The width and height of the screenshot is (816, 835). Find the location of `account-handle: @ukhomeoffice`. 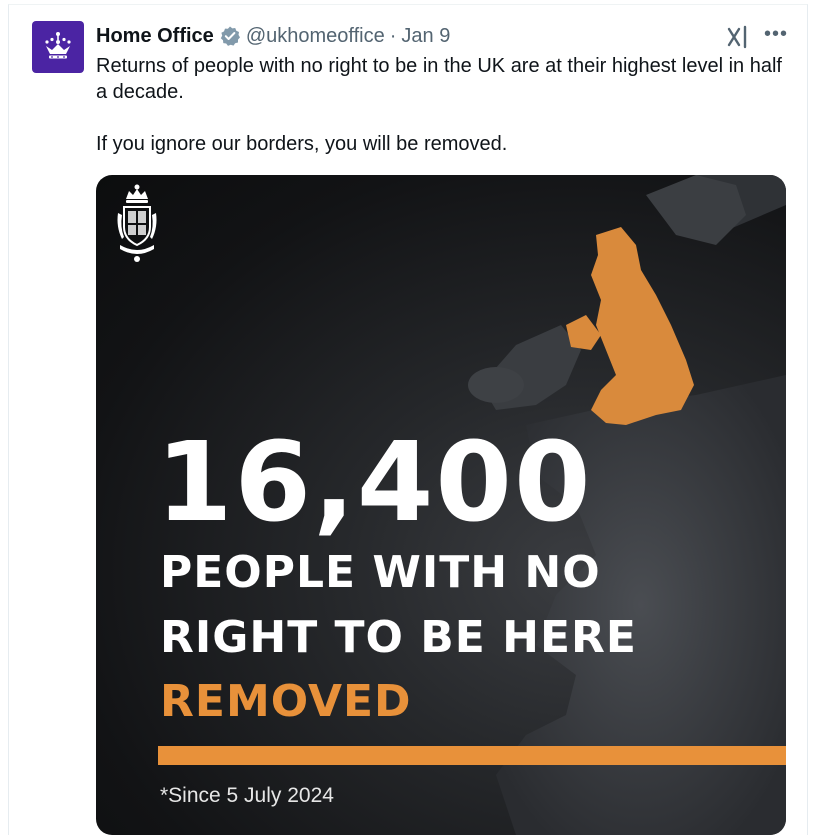

account-handle: @ukhomeoffice is located at coordinates (315, 36).